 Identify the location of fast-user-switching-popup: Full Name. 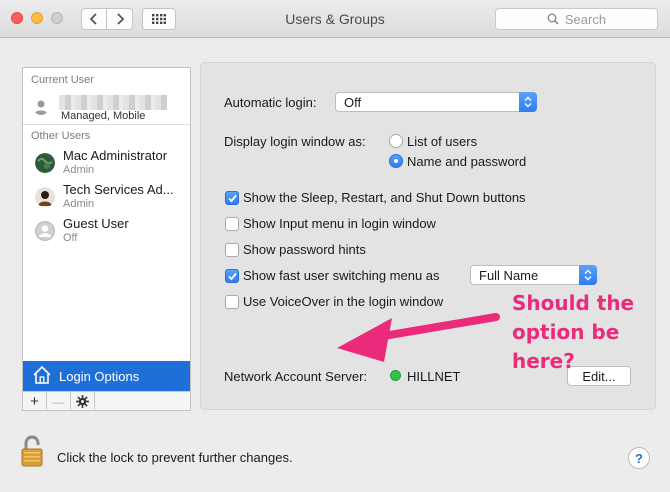
(533, 275).